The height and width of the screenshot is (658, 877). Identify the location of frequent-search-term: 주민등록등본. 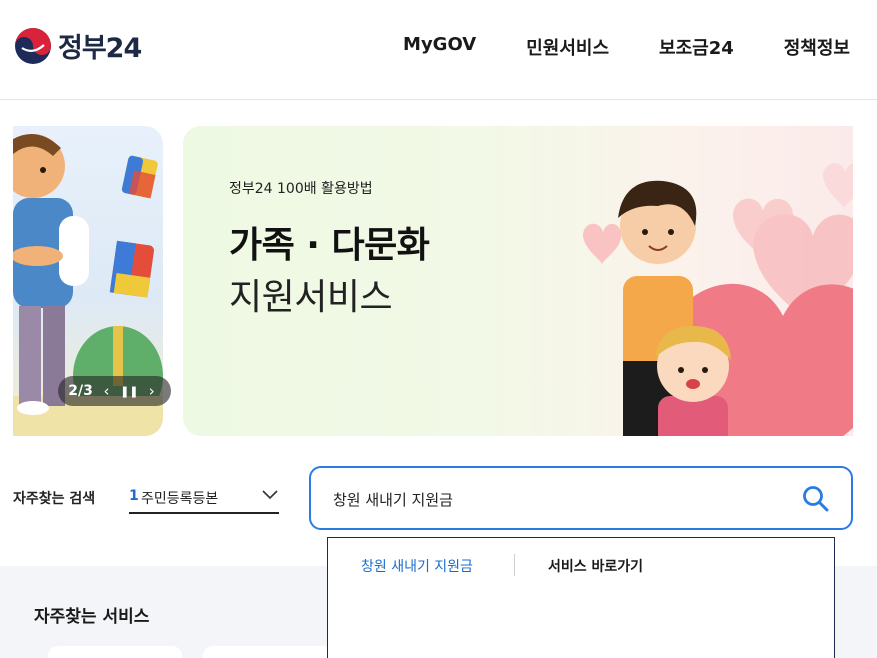
(180, 499).